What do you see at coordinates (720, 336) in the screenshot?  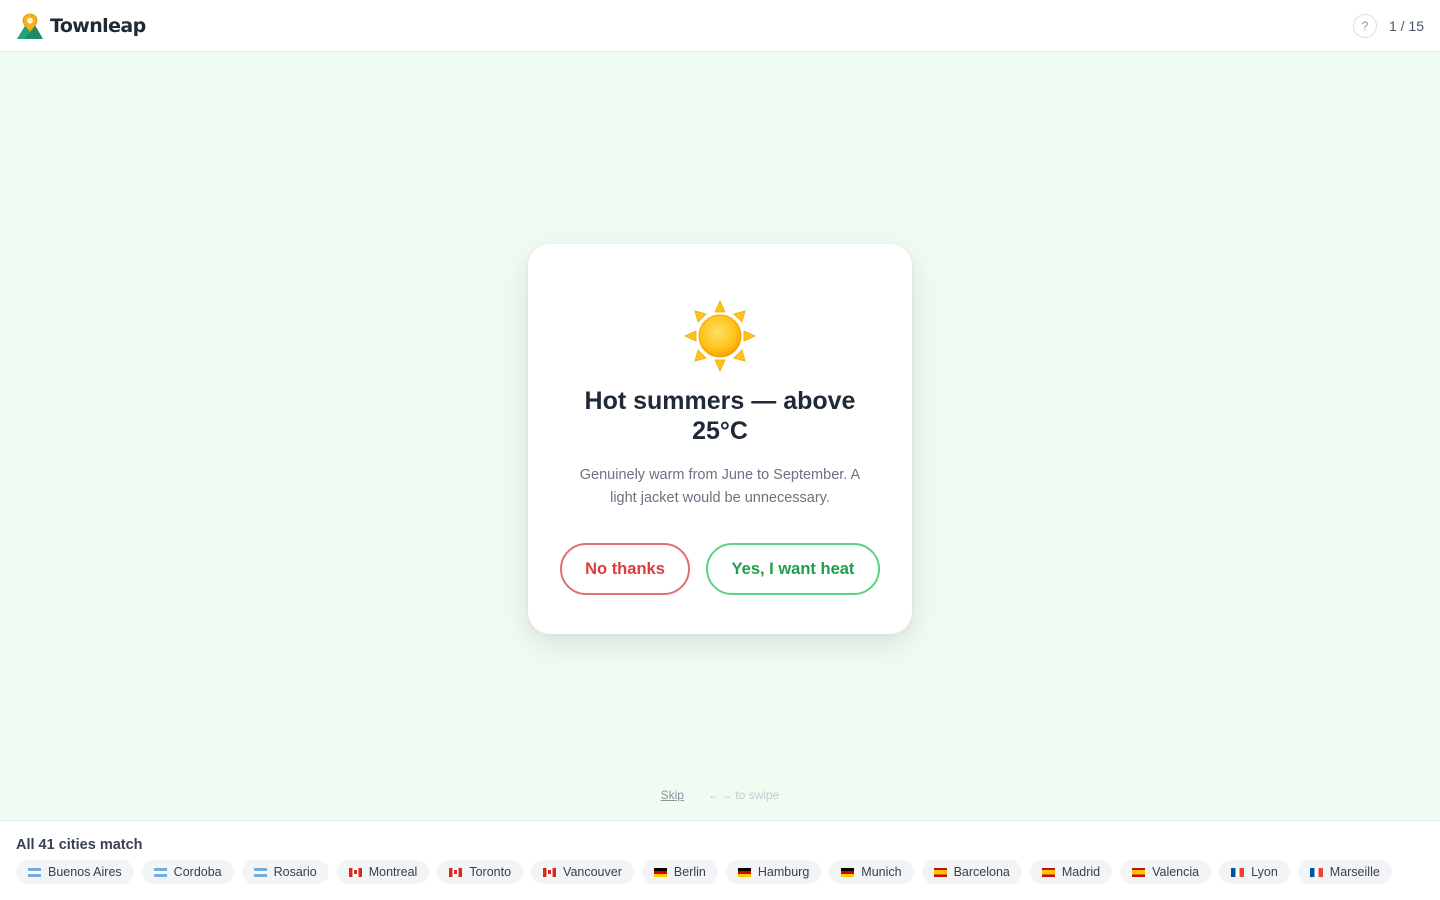 I see `sun-icon` at bounding box center [720, 336].